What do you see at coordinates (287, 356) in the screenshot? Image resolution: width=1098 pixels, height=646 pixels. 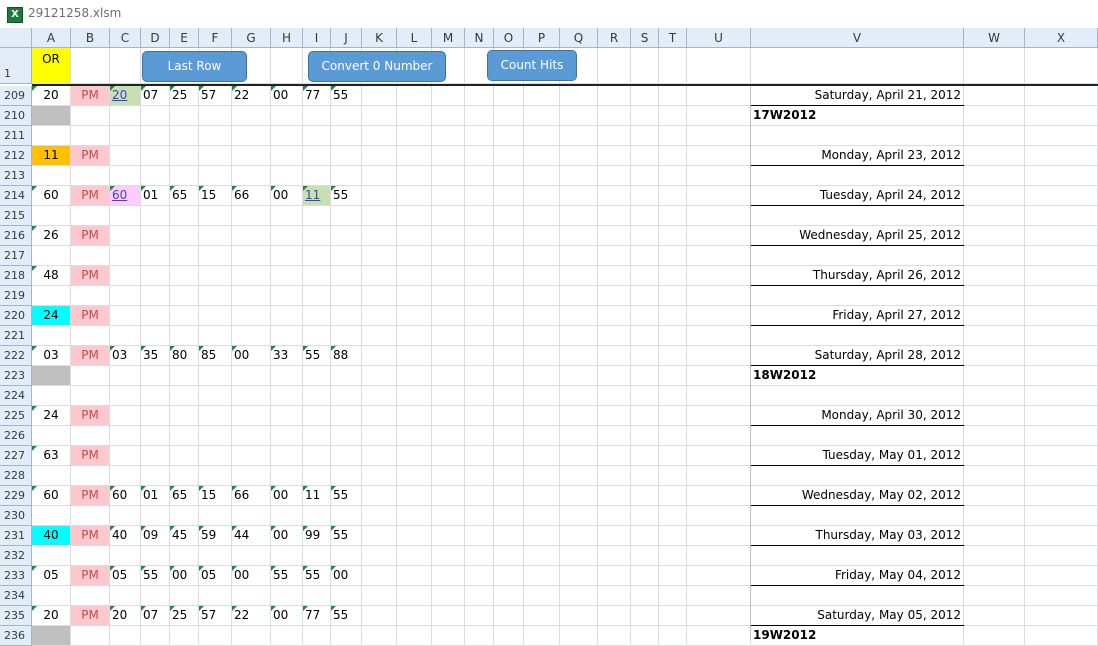 I see `number-cell: 33` at bounding box center [287, 356].